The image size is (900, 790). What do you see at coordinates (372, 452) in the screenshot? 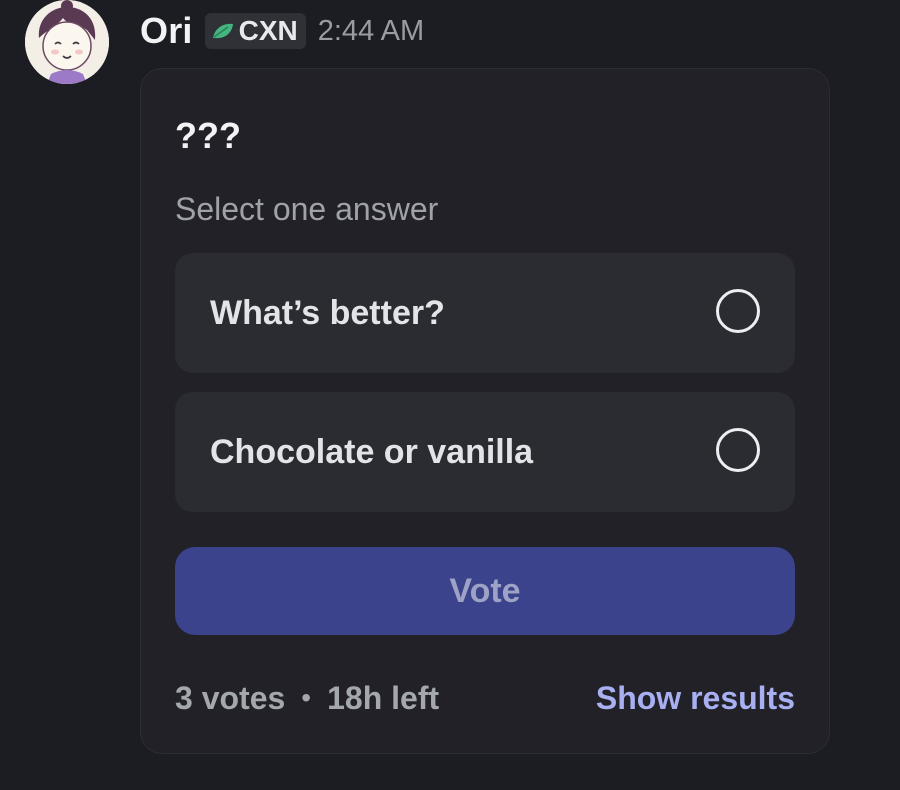
I see `poll-answer-label: Chocolate or vanilla` at bounding box center [372, 452].